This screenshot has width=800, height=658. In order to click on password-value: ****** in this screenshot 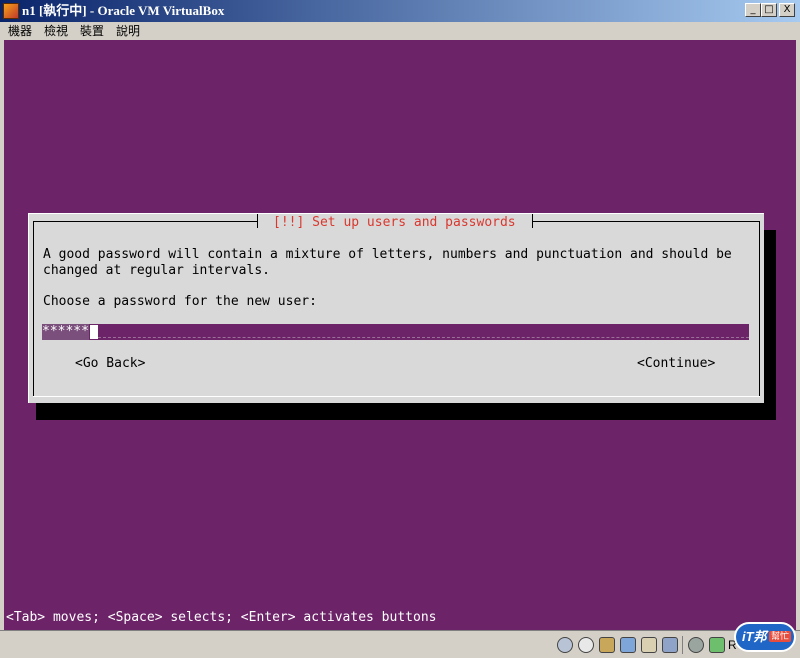, I will do `click(65, 332)`.